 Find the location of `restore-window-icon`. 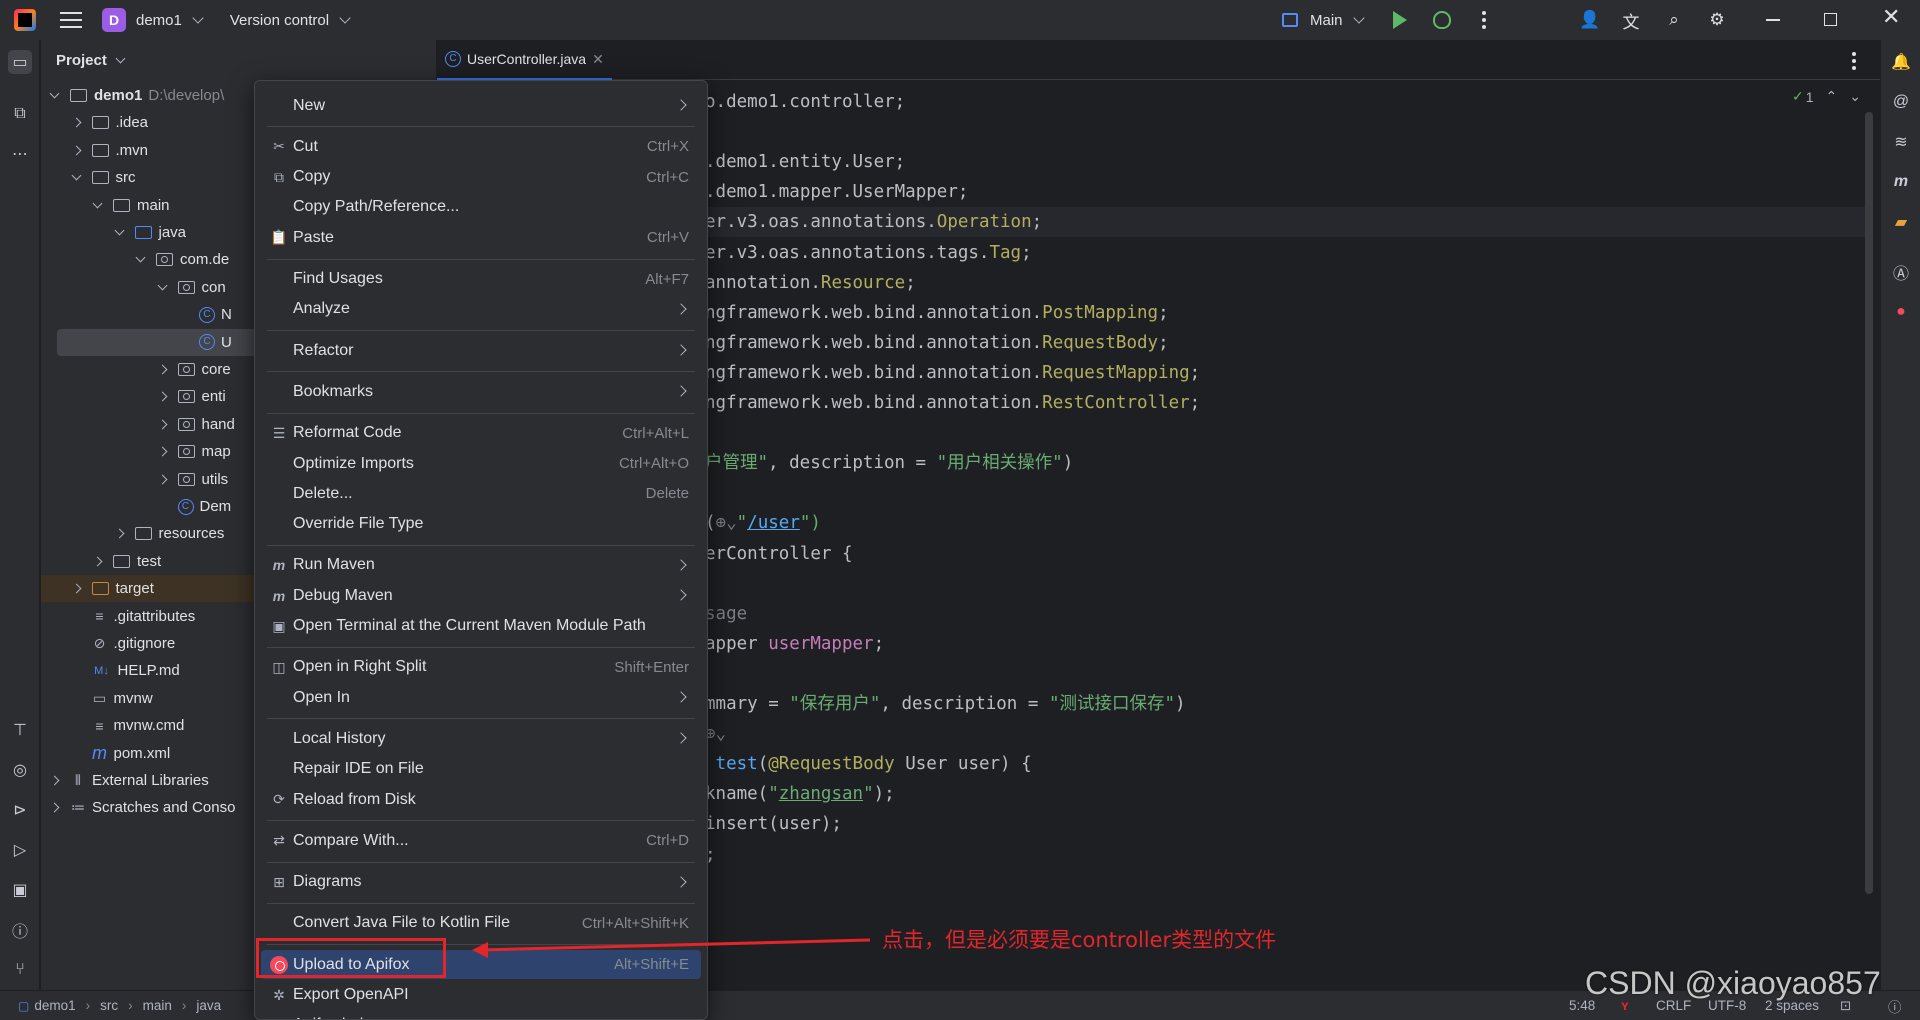

restore-window-icon is located at coordinates (1830, 19).